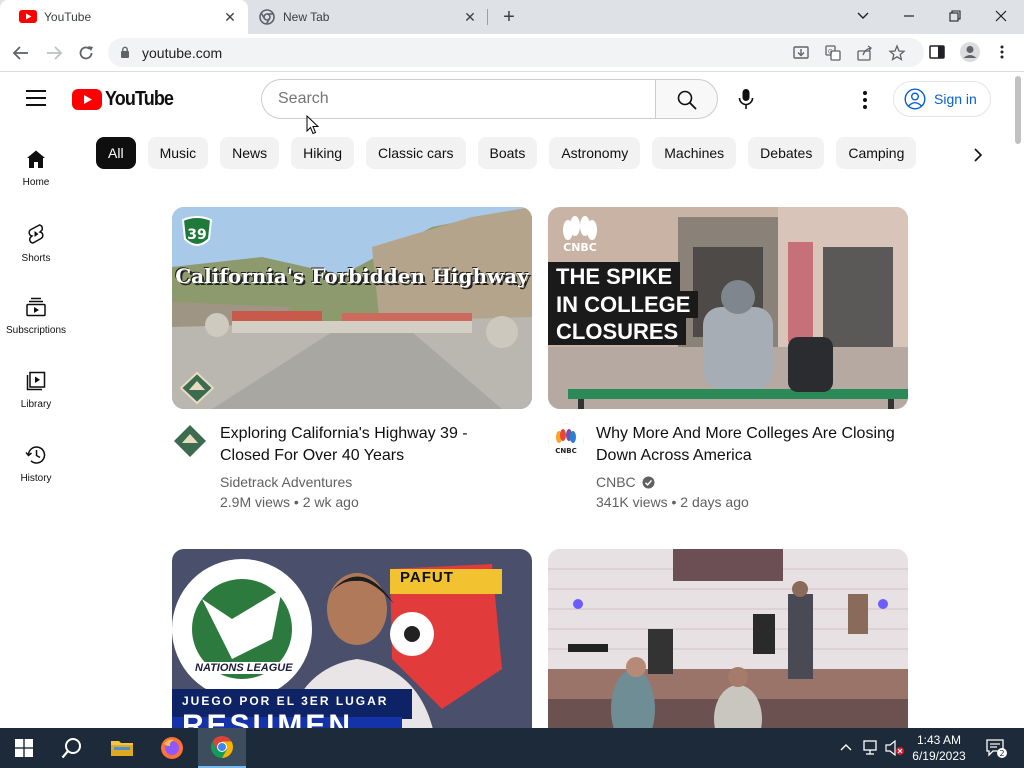  I want to click on chrome-menu-icon, so click(1002, 52).